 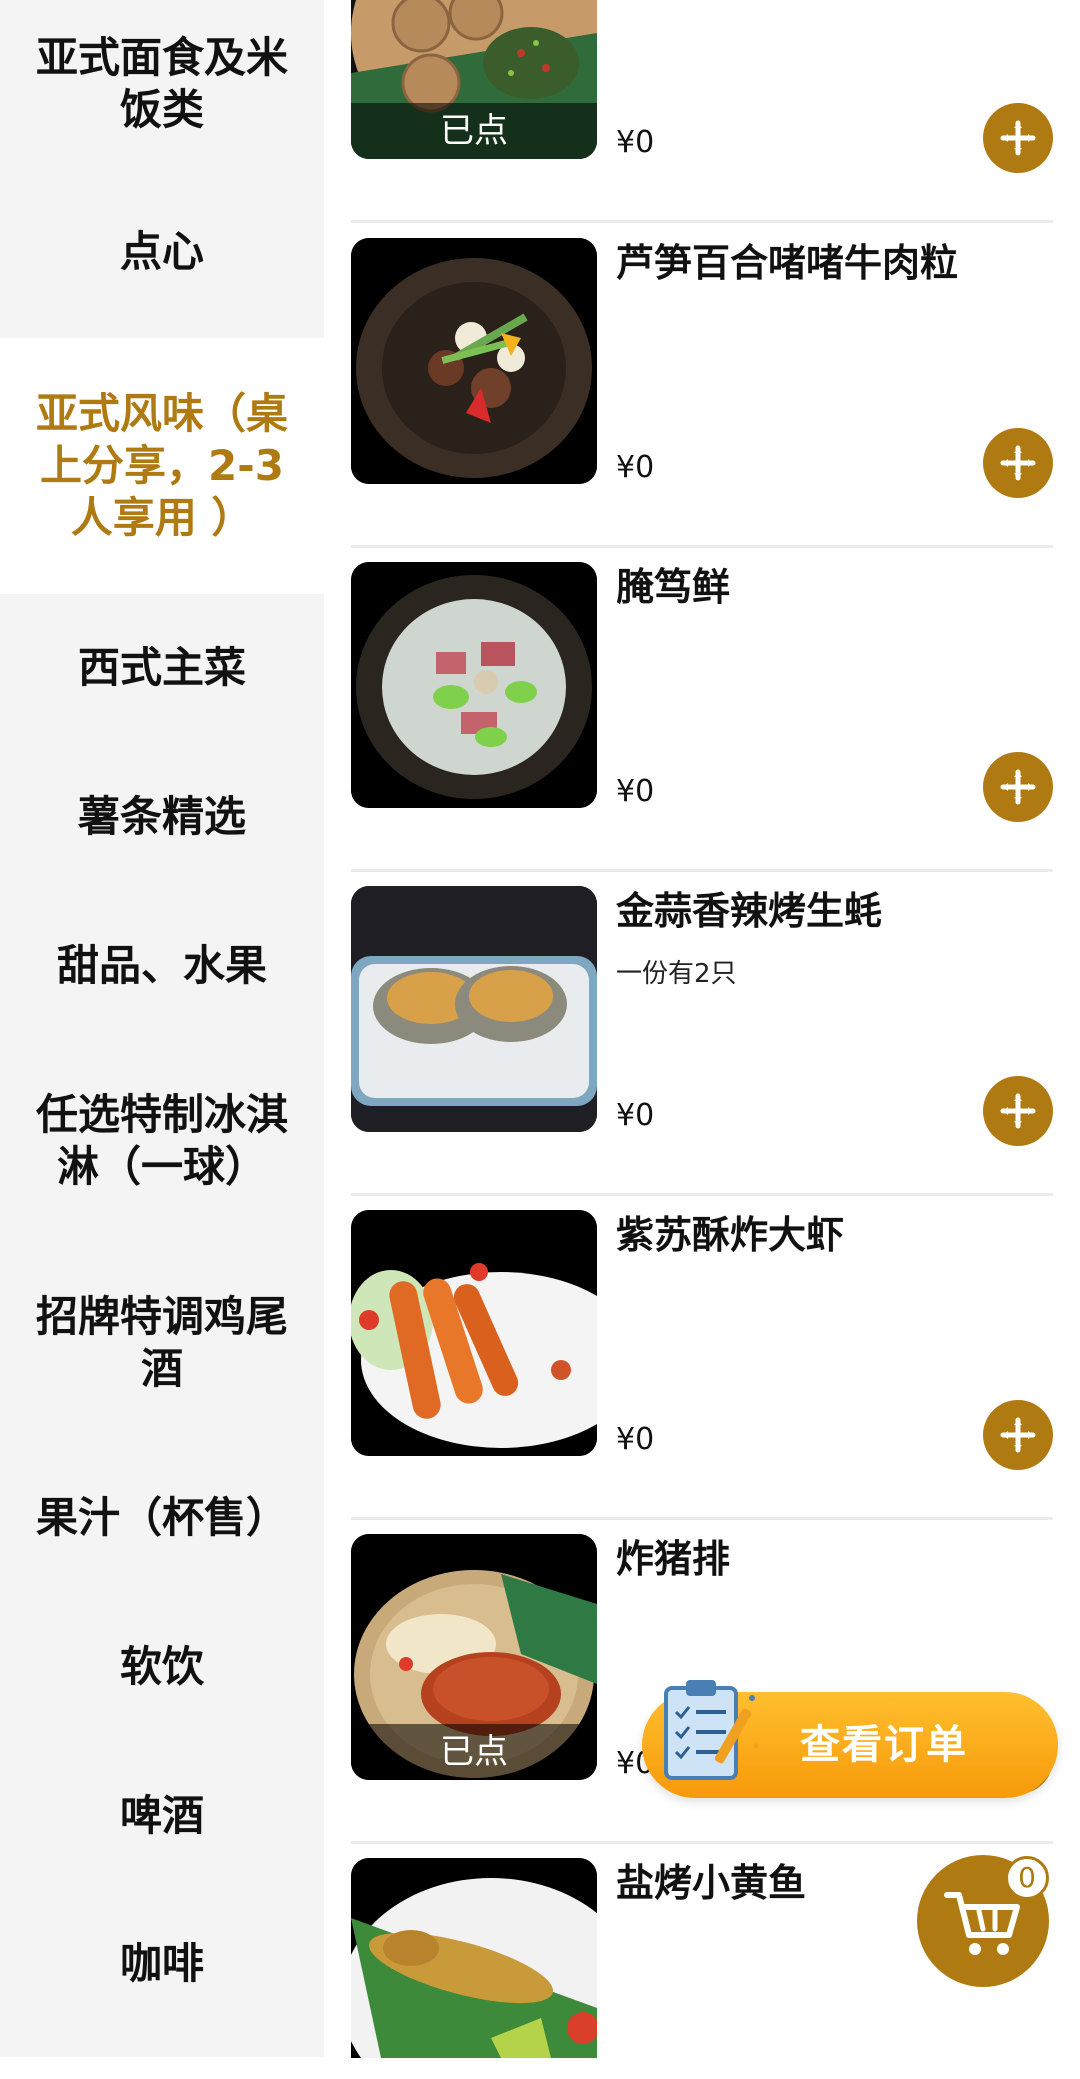 What do you see at coordinates (730, 1235) in the screenshot?
I see `dish-name: 紫苏酥炸大虾` at bounding box center [730, 1235].